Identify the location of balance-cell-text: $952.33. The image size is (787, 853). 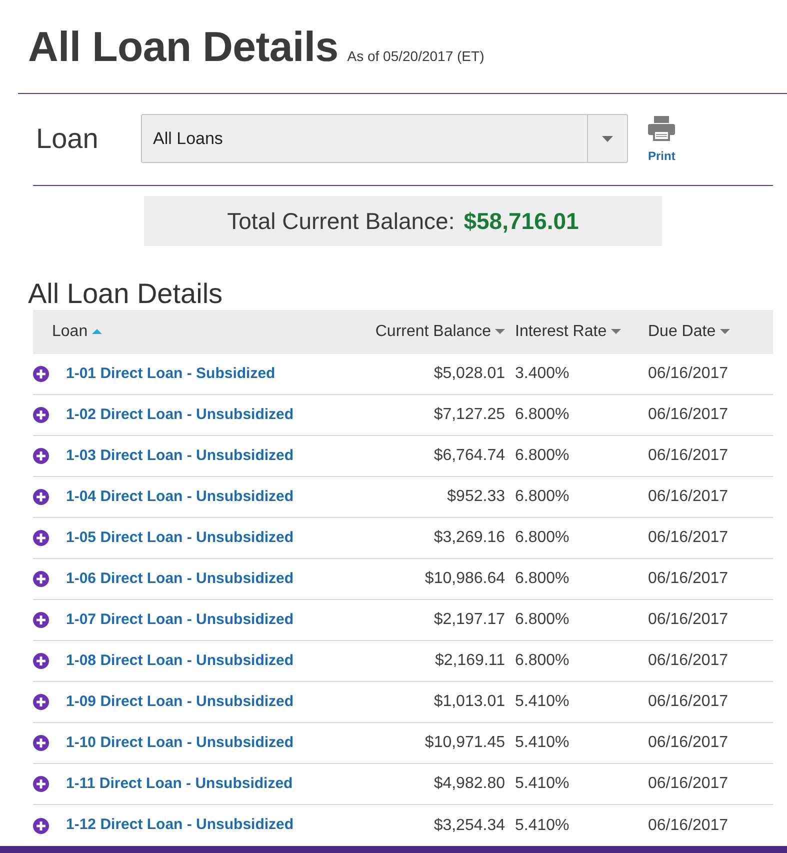
(476, 497).